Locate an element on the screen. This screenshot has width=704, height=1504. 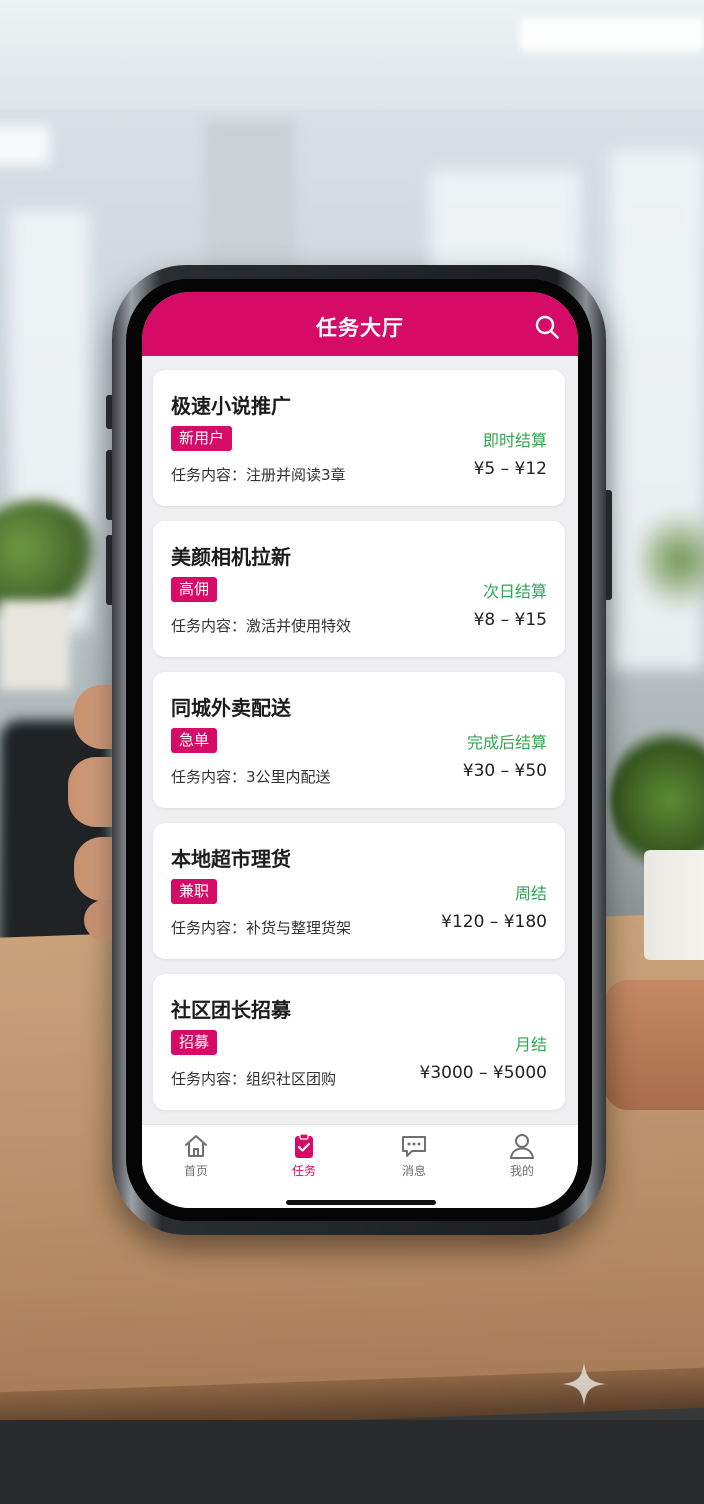
sparkle-icon is located at coordinates (584, 1384).